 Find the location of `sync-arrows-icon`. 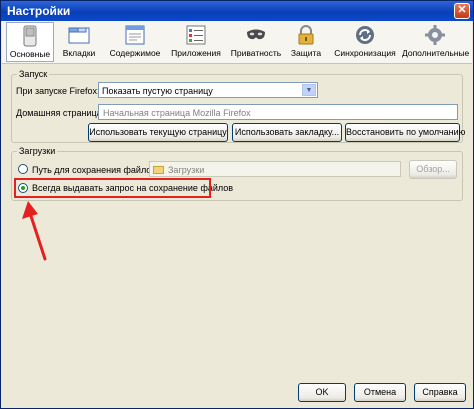

sync-arrows-icon is located at coordinates (365, 35).